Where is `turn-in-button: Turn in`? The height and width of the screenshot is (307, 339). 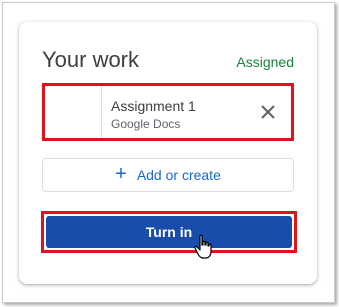 turn-in-button: Turn in is located at coordinates (169, 232).